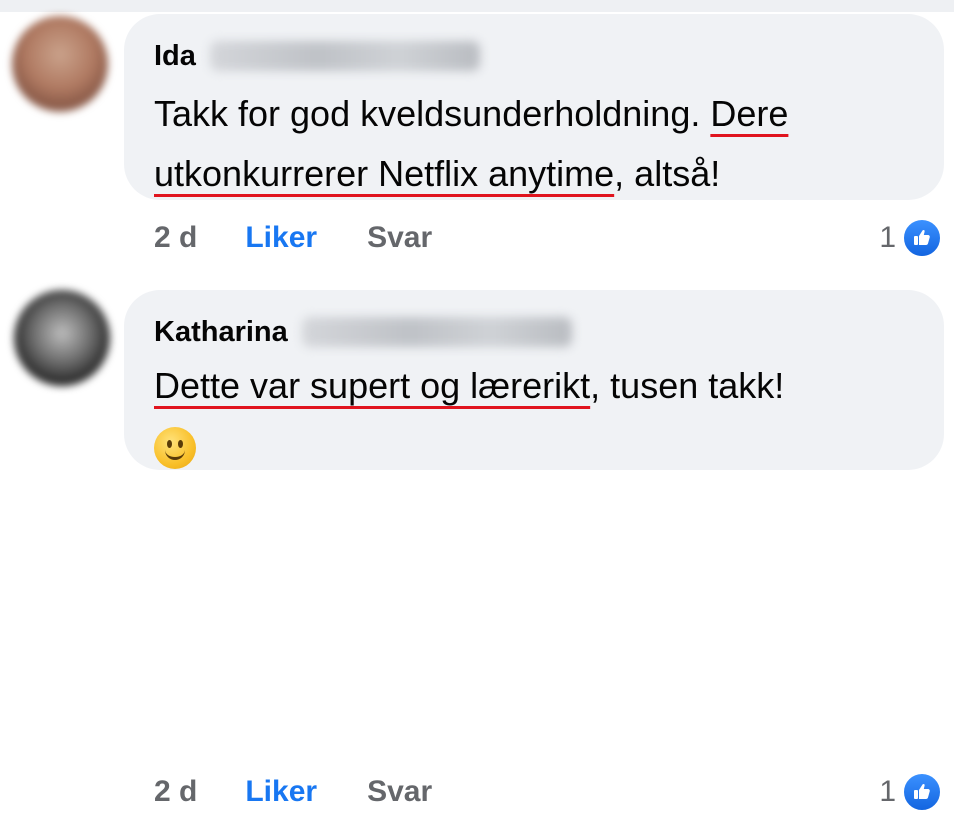  What do you see at coordinates (384, 173) in the screenshot?
I see `underlined-text: utkonkurrerer Netflix anytime` at bounding box center [384, 173].